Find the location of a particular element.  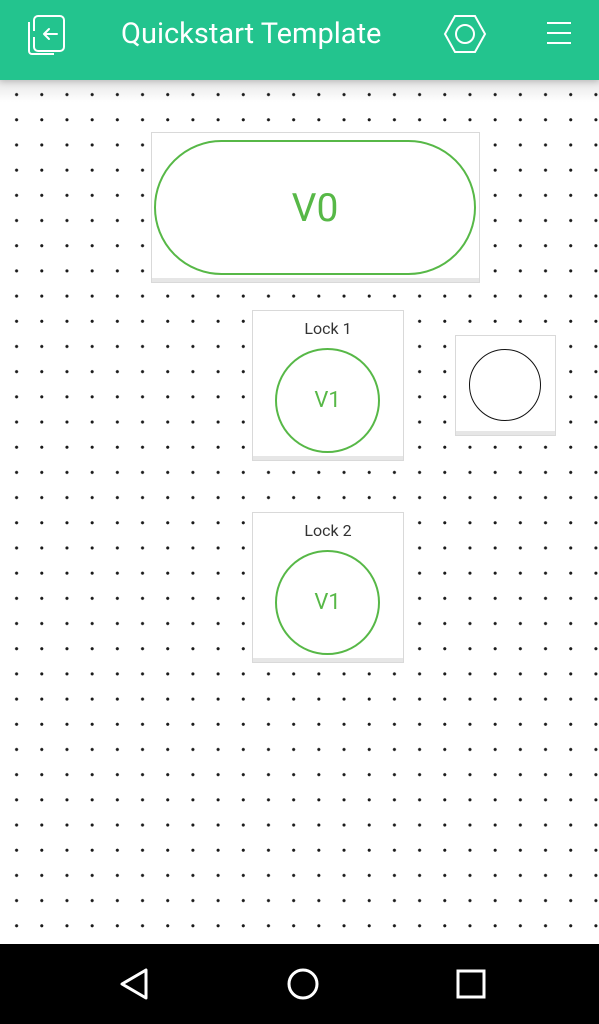

system-nav-bar is located at coordinates (299, 984).